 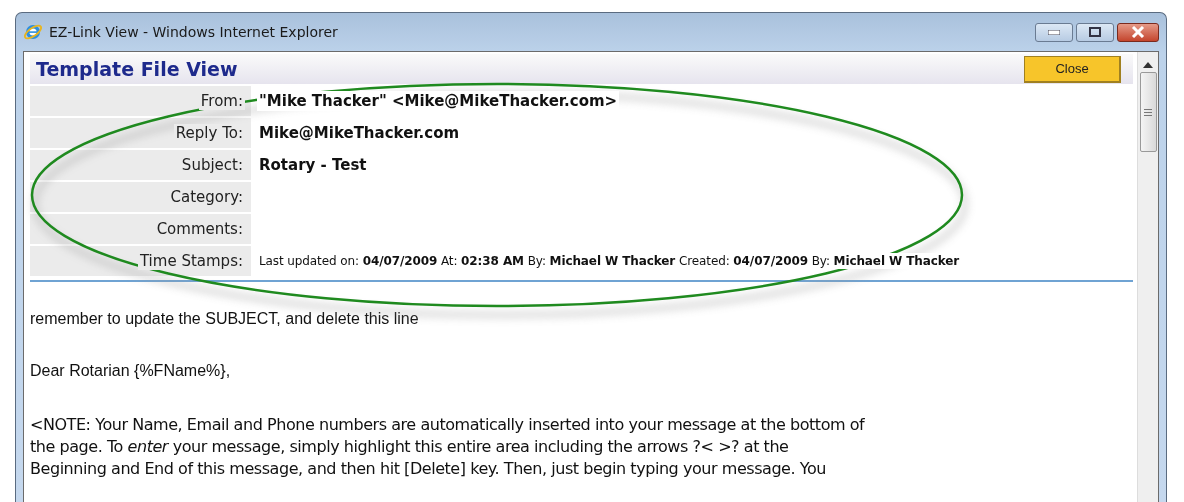 I want to click on maximize-icon, so click(x=1095, y=32).